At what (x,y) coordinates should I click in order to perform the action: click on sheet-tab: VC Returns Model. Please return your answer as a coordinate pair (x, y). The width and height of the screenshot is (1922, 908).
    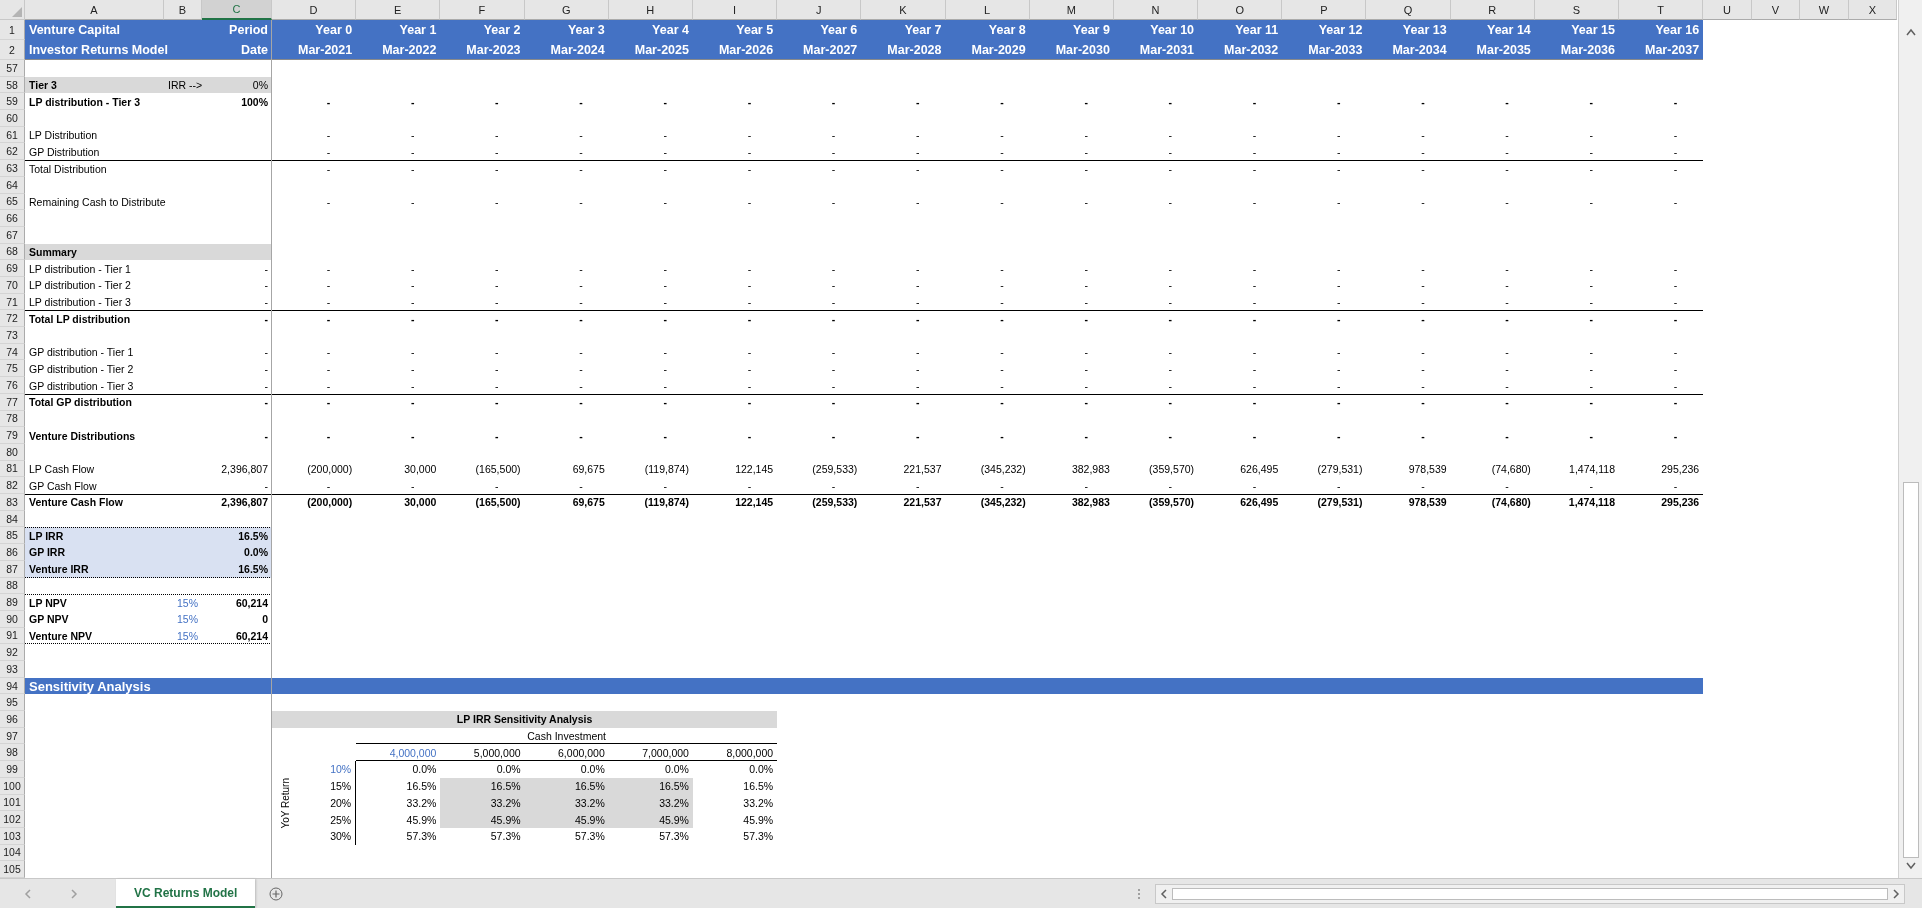
    Looking at the image, I should click on (186, 893).